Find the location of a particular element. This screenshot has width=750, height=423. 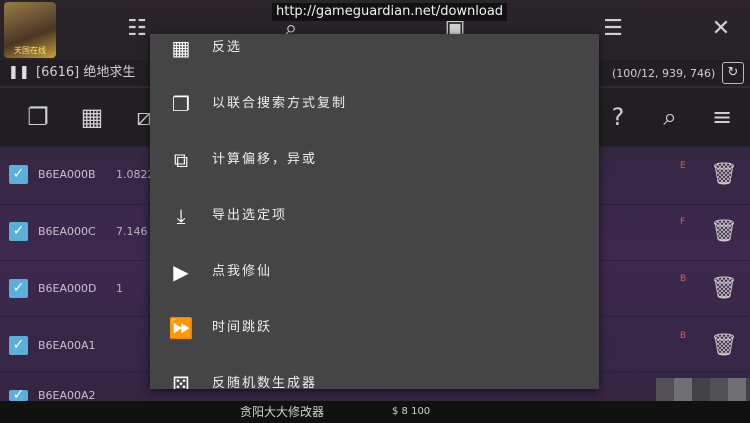

row-address: B6EA000B is located at coordinates (67, 174).